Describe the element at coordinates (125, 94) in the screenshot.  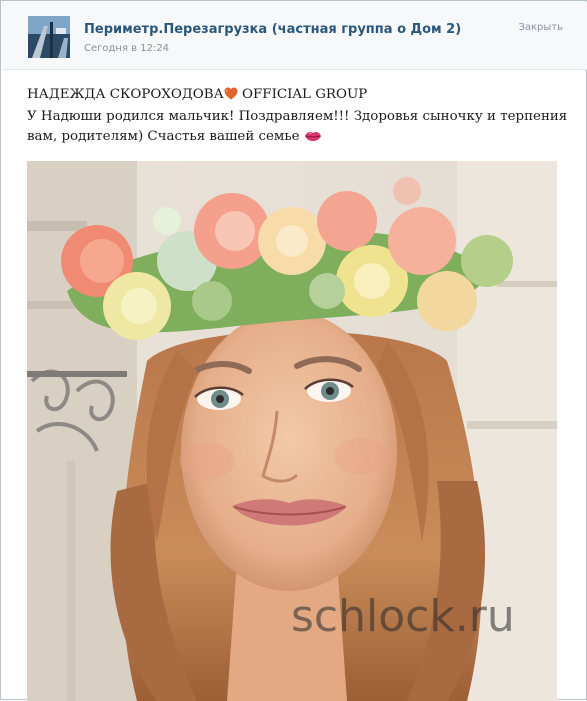
I see `post-title-name: НАДЕЖДА СКОРОХОДОВА` at that location.